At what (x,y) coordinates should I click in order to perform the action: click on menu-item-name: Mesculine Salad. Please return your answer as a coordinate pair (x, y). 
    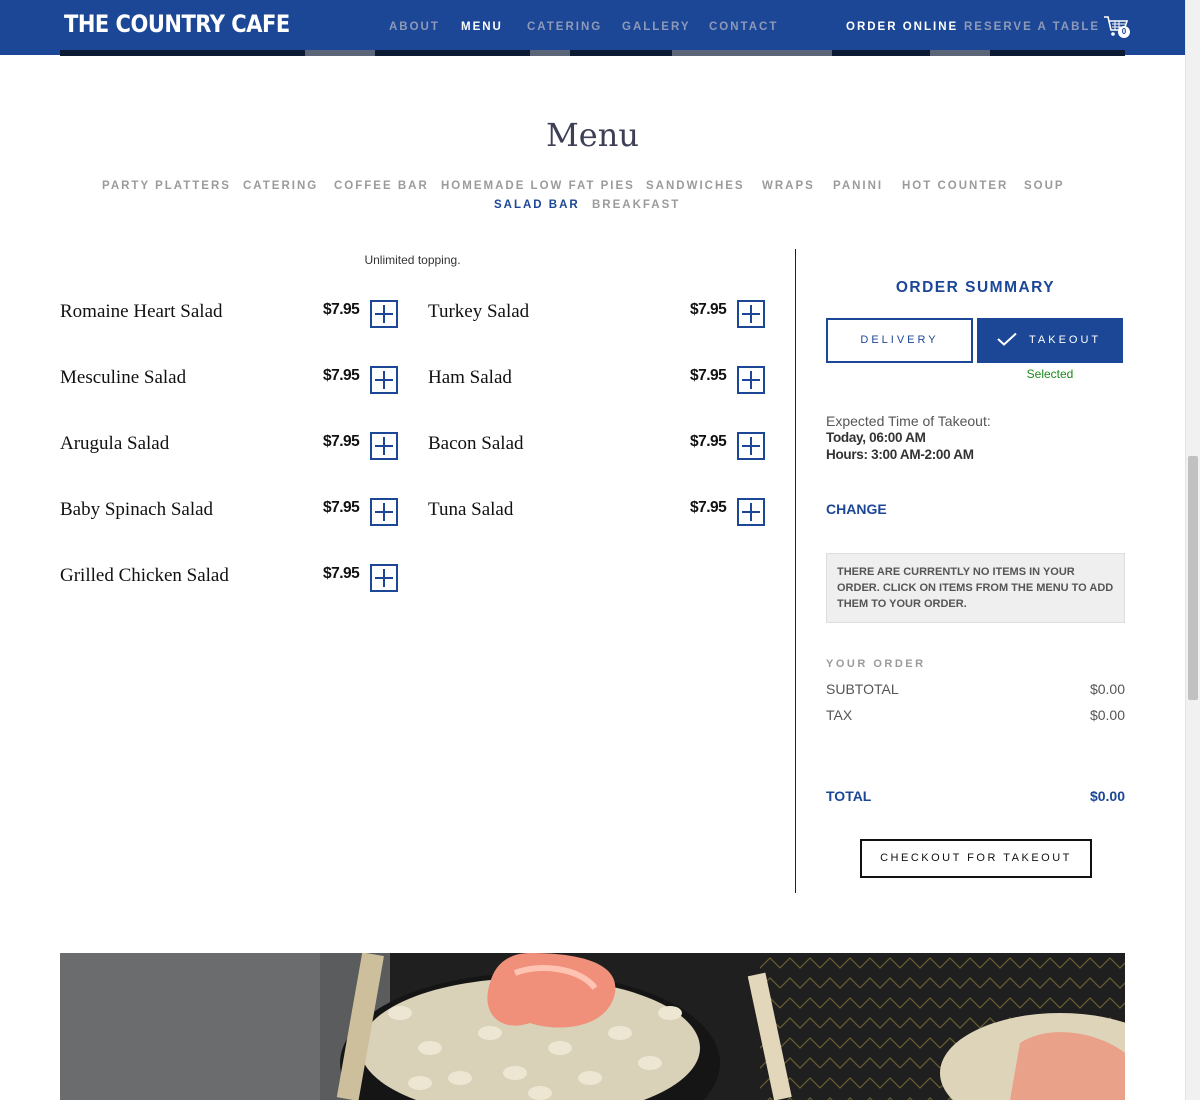
    Looking at the image, I should click on (123, 377).